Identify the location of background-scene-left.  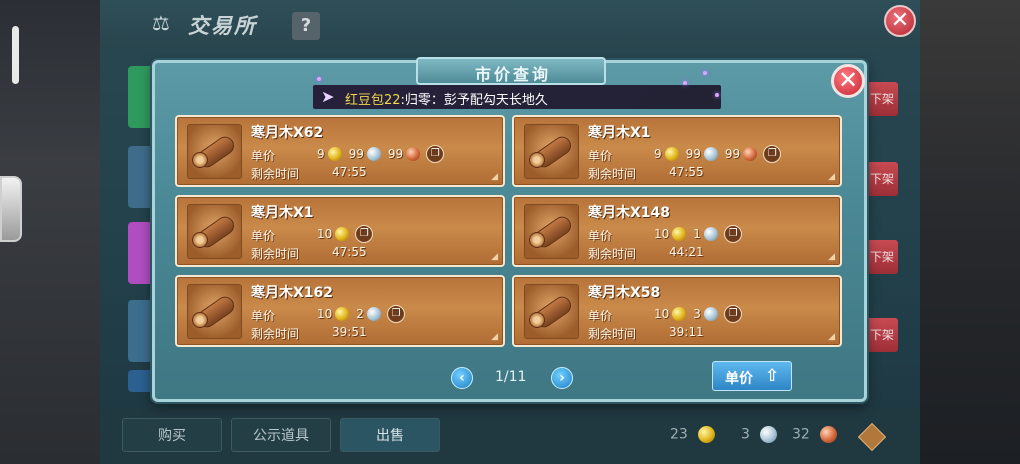
(50, 232).